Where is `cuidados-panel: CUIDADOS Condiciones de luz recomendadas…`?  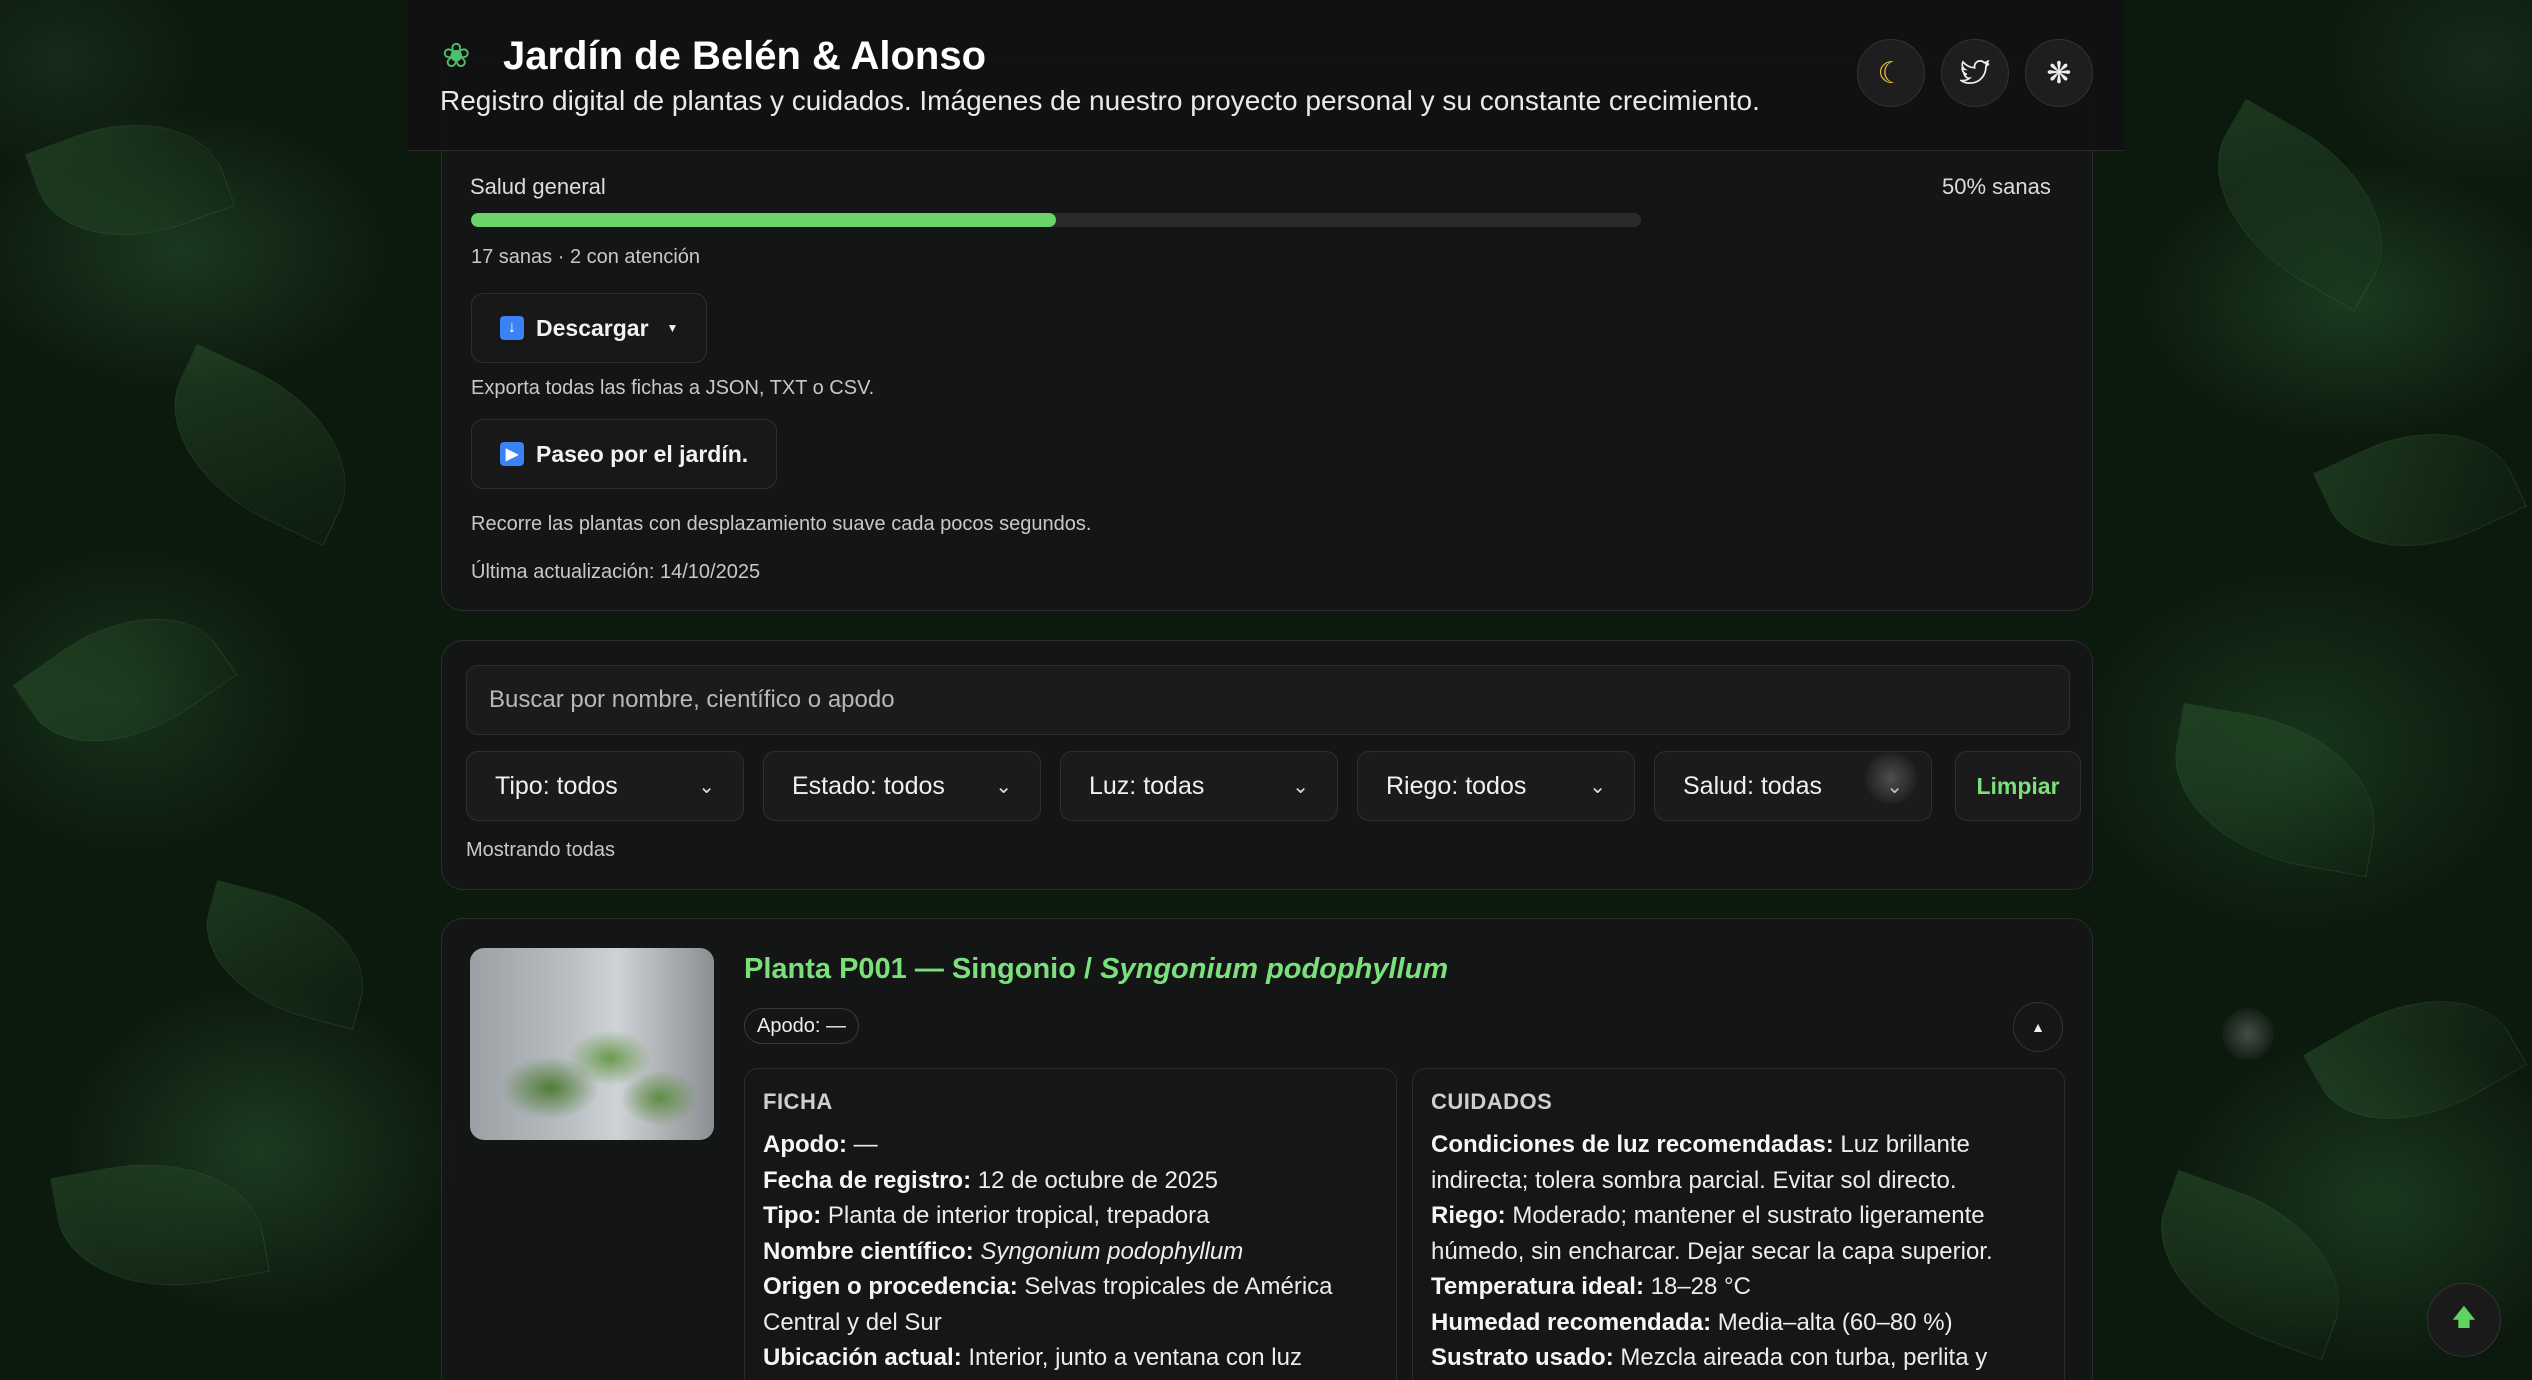
cuidados-panel: CUIDADOS Condiciones de luz recomendadas… is located at coordinates (1738, 1224).